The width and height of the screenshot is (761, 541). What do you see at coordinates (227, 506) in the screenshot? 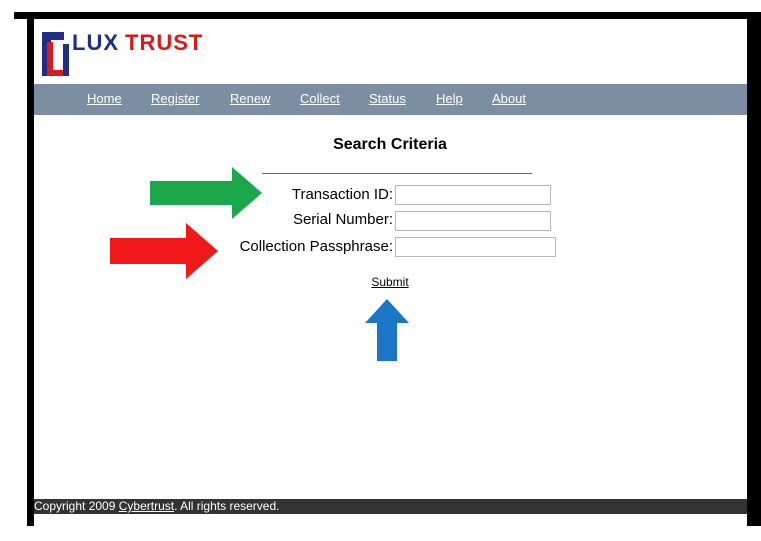
I see `footer-copyright-suffix: . All rights reserved.` at bounding box center [227, 506].